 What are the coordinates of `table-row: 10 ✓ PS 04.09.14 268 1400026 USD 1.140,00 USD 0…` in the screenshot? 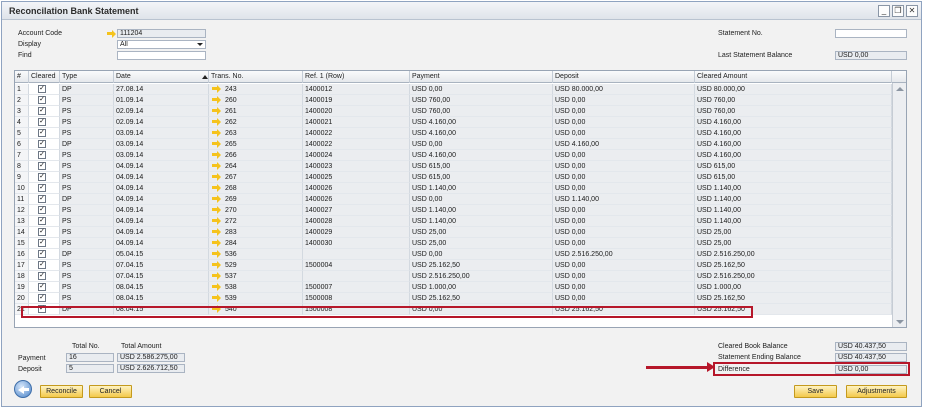 It's located at (453, 188).